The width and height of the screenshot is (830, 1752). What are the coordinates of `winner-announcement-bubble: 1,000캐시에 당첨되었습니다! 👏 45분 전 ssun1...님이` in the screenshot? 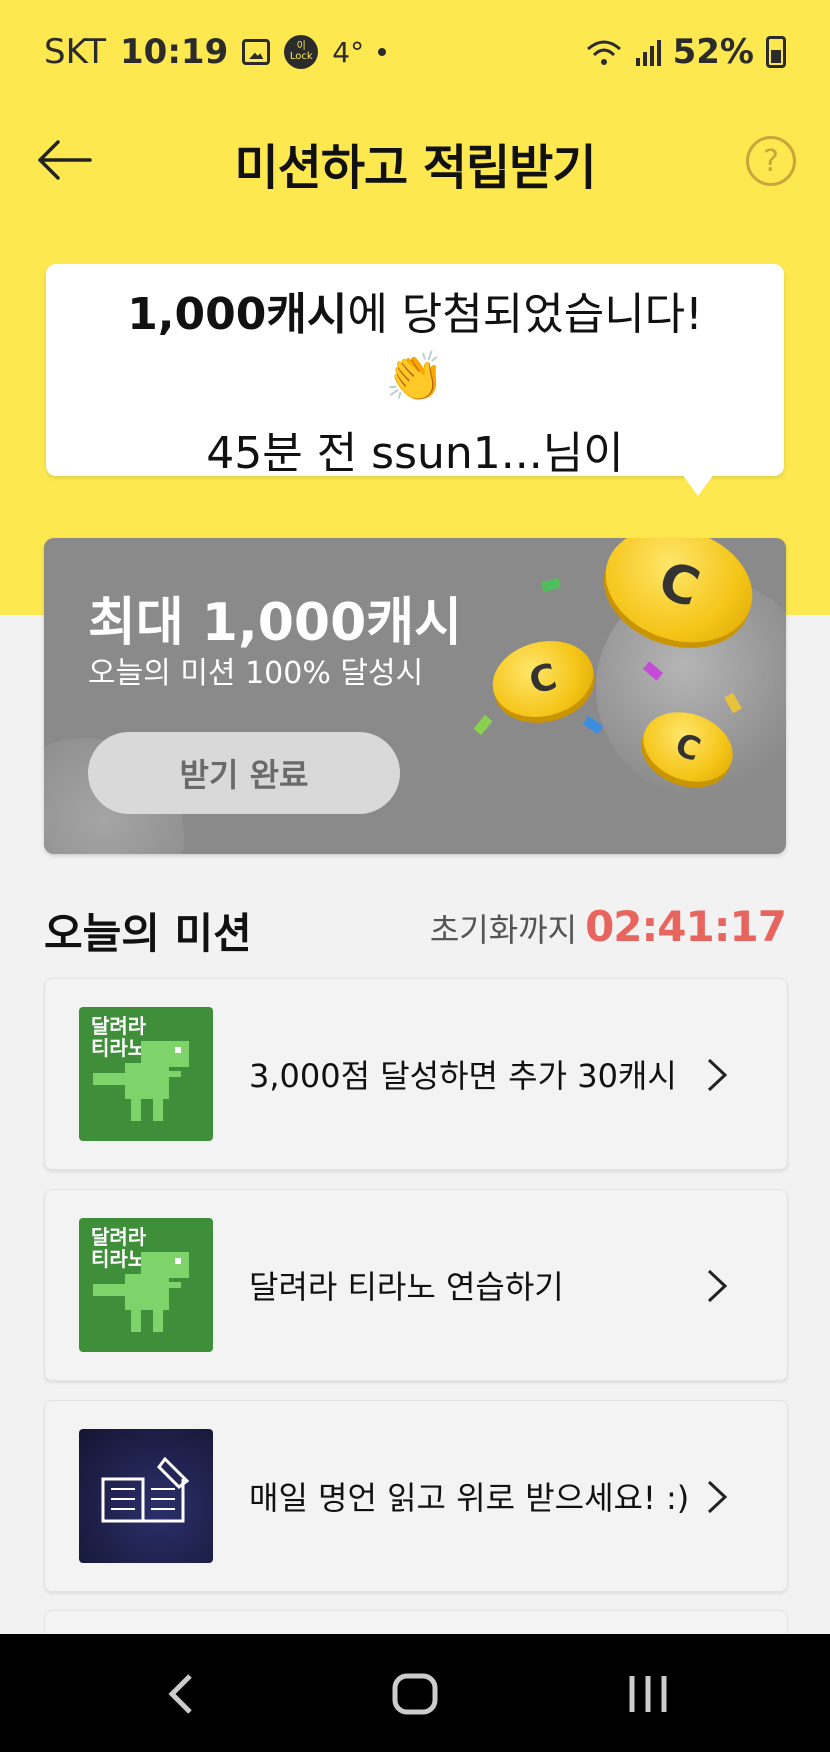 It's located at (415, 370).